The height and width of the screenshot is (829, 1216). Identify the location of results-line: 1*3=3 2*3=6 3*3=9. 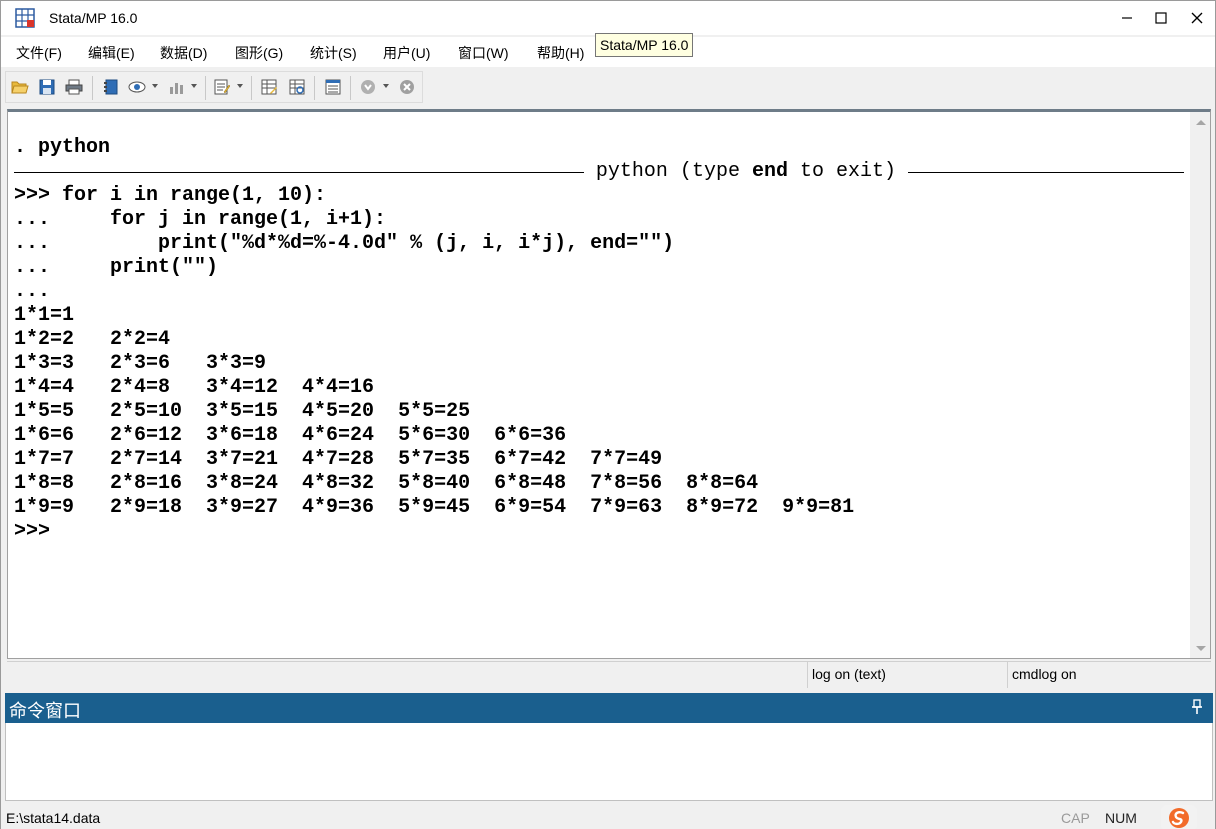
(140, 363).